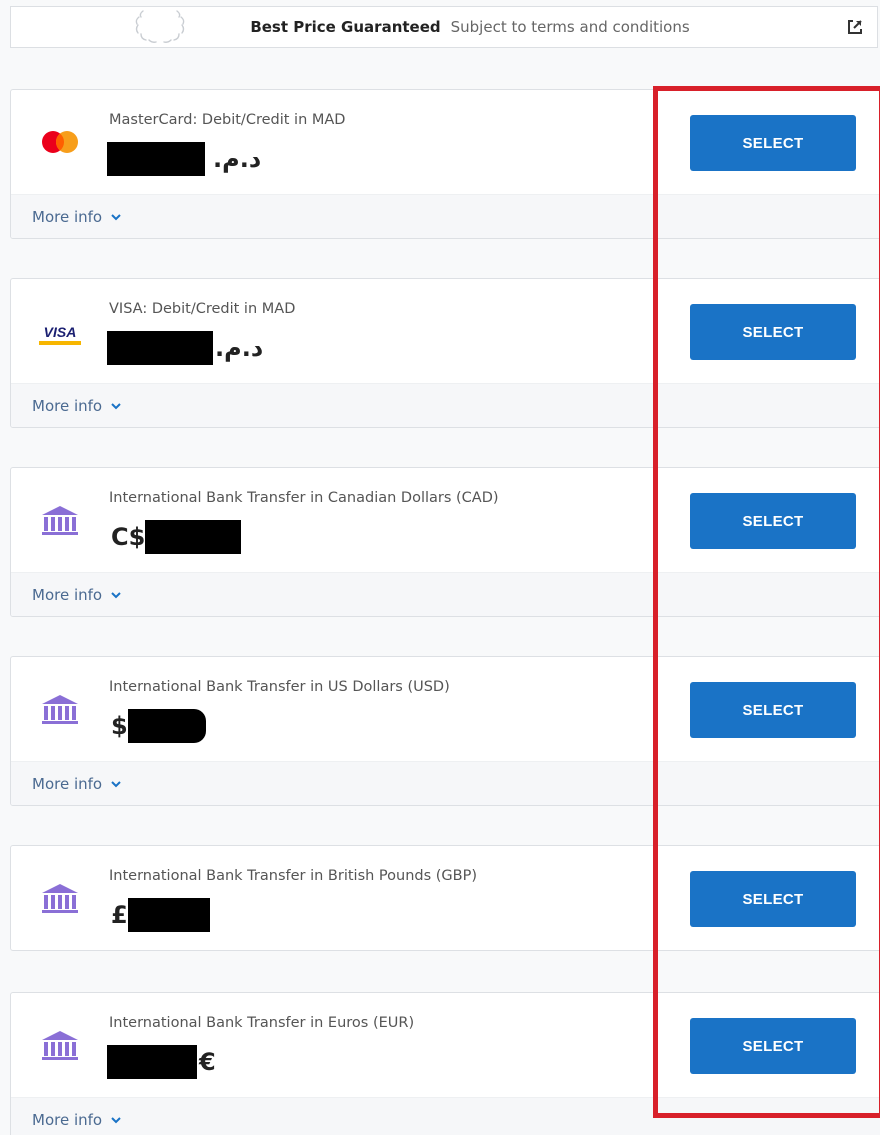 The height and width of the screenshot is (1135, 880). I want to click on banner-title: Best Price Guaranteed, so click(345, 27).